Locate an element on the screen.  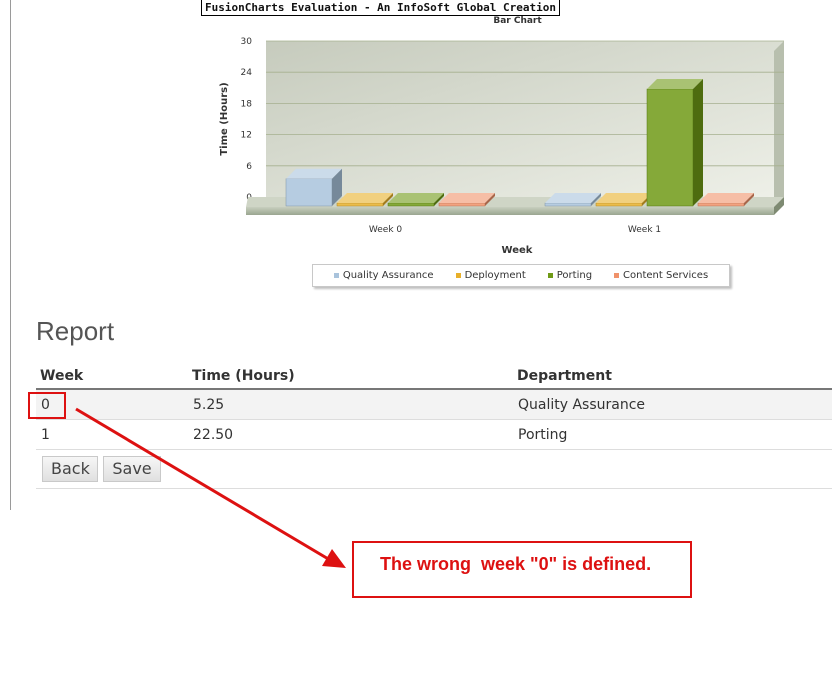
annotation-callout: The wrong week "0" is defined. is located at coordinates (522, 569).